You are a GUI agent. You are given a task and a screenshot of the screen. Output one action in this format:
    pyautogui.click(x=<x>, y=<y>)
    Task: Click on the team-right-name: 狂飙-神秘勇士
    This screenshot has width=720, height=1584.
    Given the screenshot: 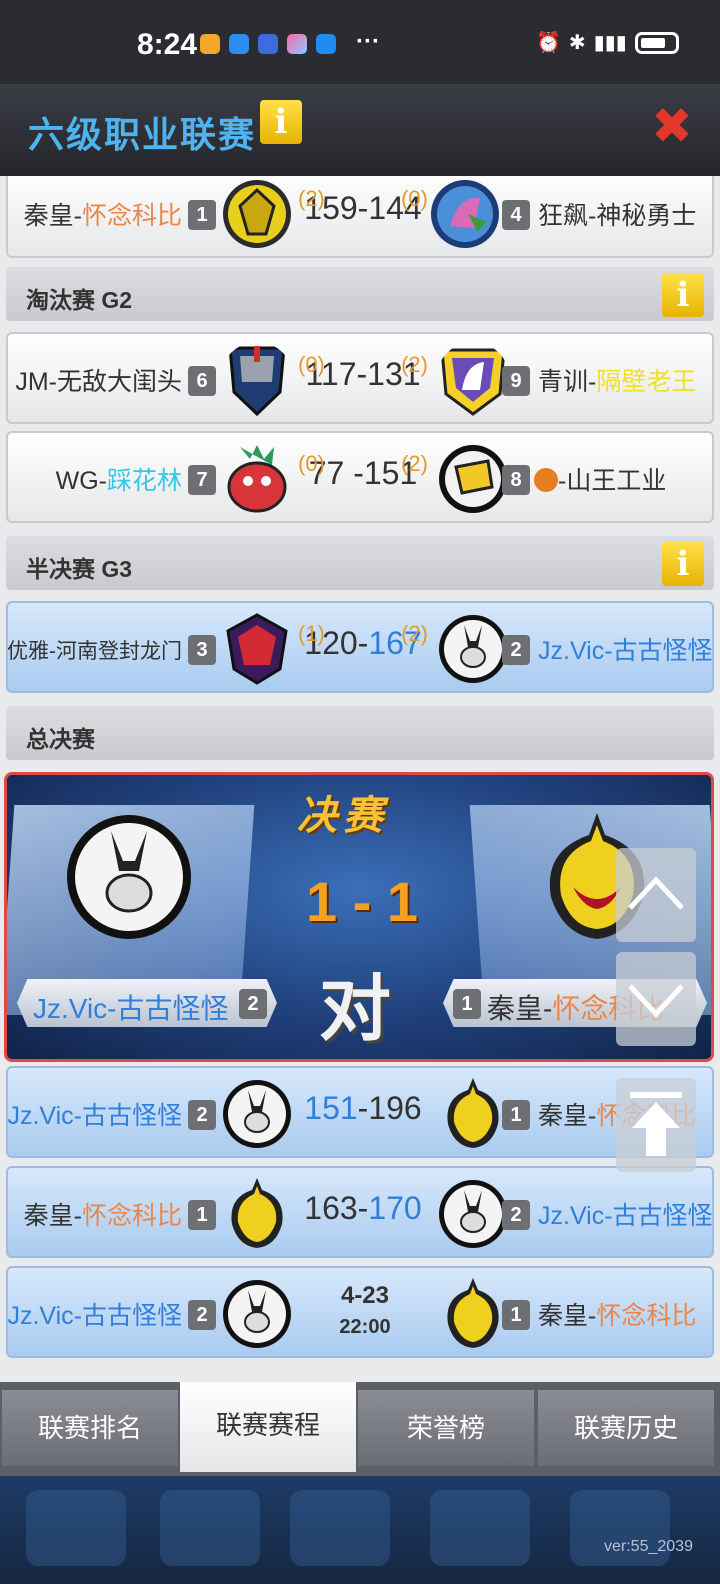 What is the action you would take?
    pyautogui.click(x=617, y=216)
    